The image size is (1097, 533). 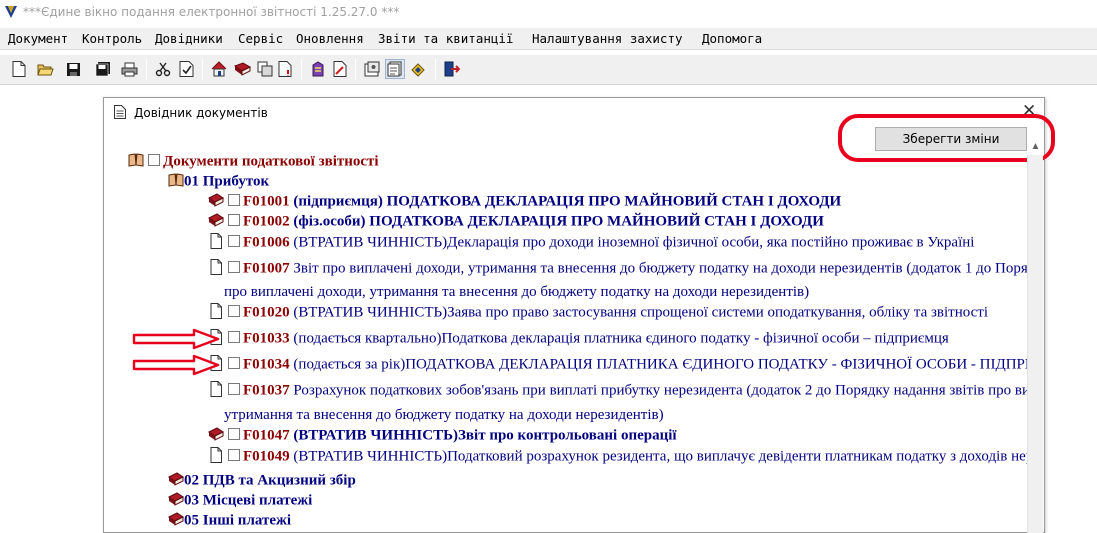 What do you see at coordinates (112, 38) in the screenshot?
I see `menu-control: Контроль` at bounding box center [112, 38].